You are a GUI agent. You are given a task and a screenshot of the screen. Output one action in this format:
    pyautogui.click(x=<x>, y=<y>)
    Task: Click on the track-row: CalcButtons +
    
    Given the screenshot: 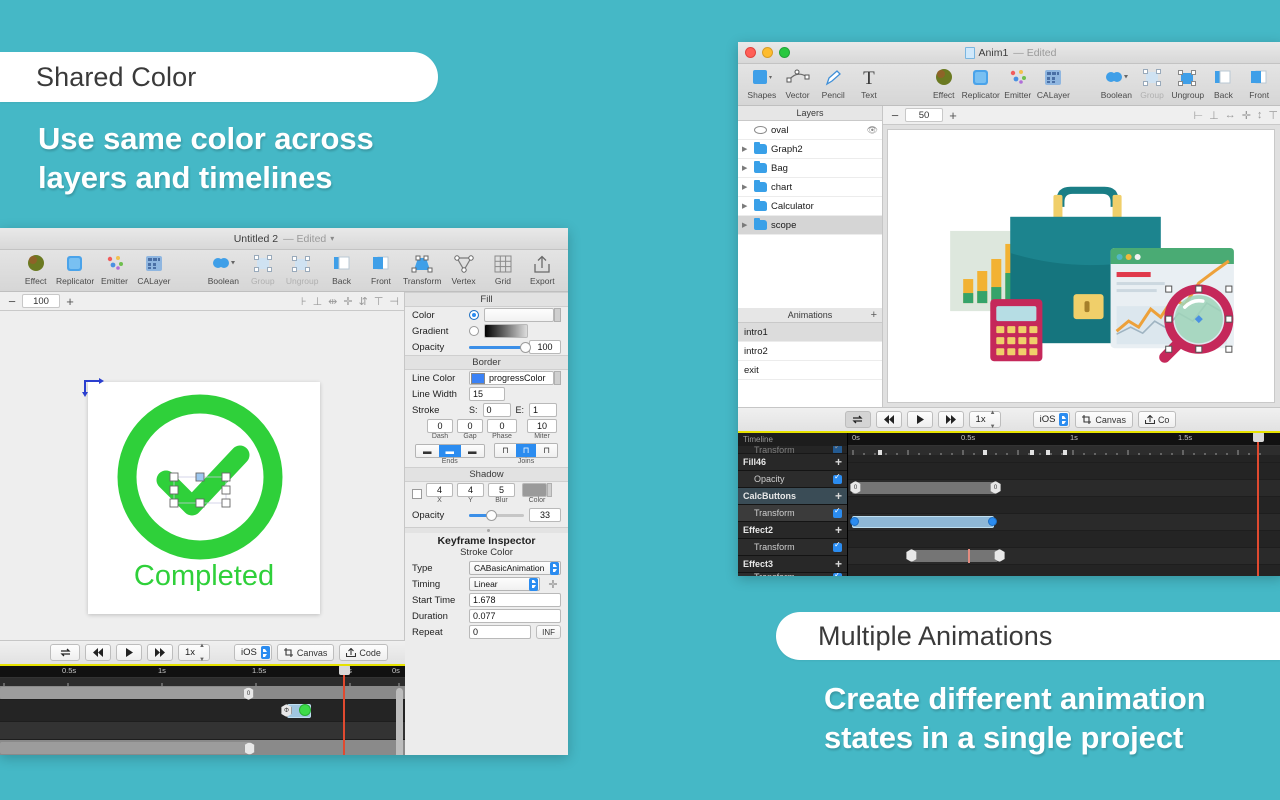 What is the action you would take?
    pyautogui.click(x=792, y=496)
    